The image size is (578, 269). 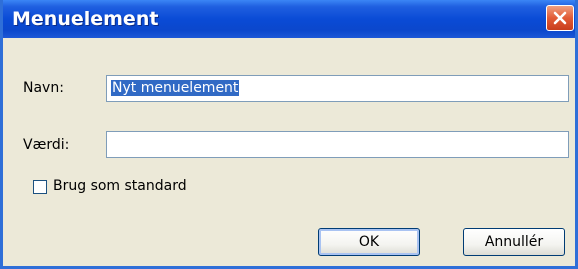 I want to click on ok-button-label: OK, so click(x=369, y=242).